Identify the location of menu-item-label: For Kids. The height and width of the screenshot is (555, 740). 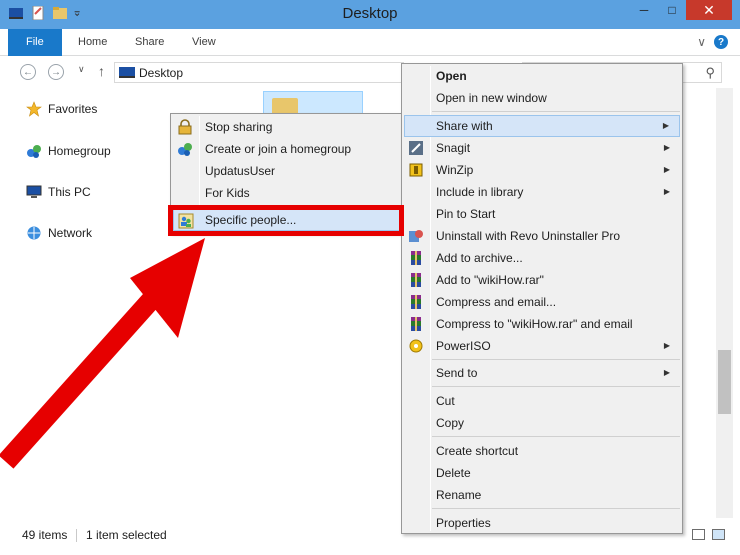
(227, 193).